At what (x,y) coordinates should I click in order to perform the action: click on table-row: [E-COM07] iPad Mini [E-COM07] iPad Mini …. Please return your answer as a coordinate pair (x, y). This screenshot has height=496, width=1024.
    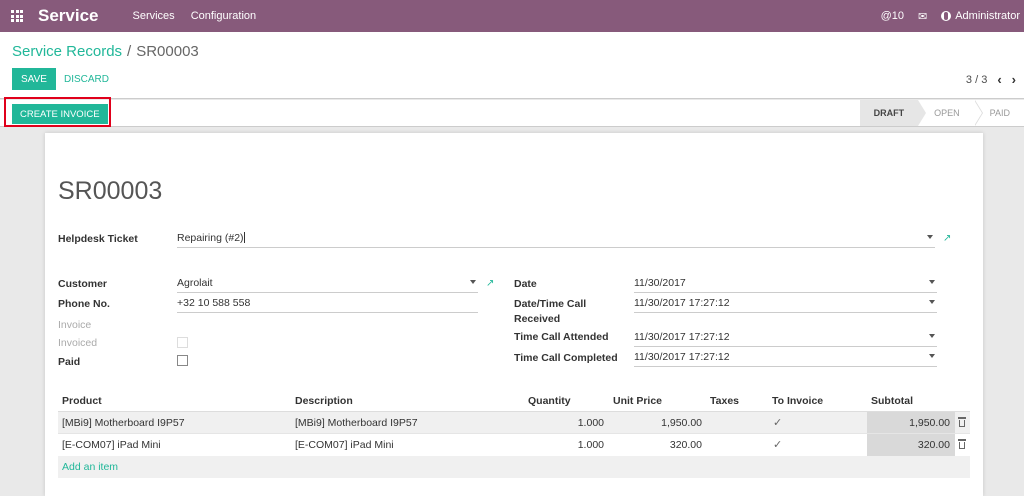
    Looking at the image, I should click on (514, 444).